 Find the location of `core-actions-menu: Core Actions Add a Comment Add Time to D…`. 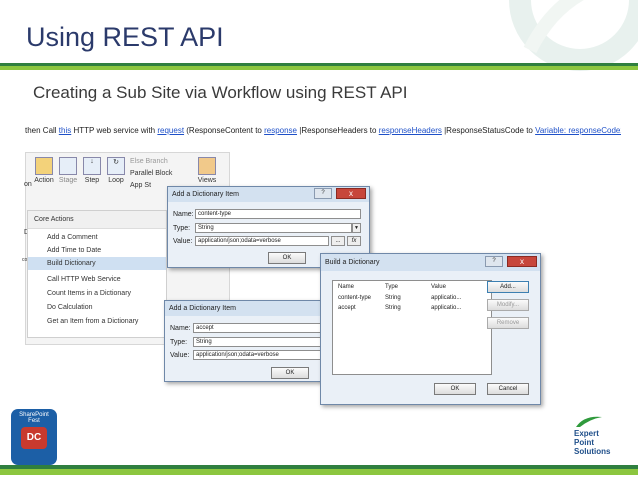

core-actions-menu: Core Actions Add a Comment Add Time to D… is located at coordinates (97, 274).